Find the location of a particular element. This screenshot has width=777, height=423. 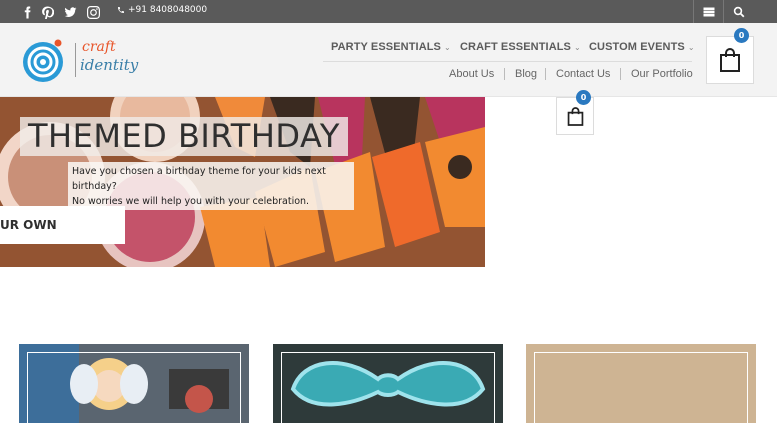

hamburger-icon is located at coordinates (708, 11).